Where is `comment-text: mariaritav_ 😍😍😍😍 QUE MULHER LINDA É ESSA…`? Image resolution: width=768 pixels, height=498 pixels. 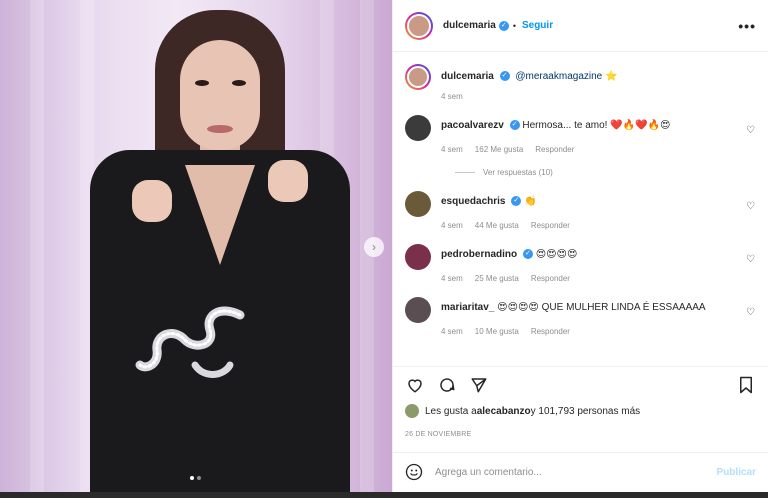
comment-text: mariaritav_ 😍😍😍😍 QUE MULHER LINDA É ESSA… is located at coordinates (598, 308).